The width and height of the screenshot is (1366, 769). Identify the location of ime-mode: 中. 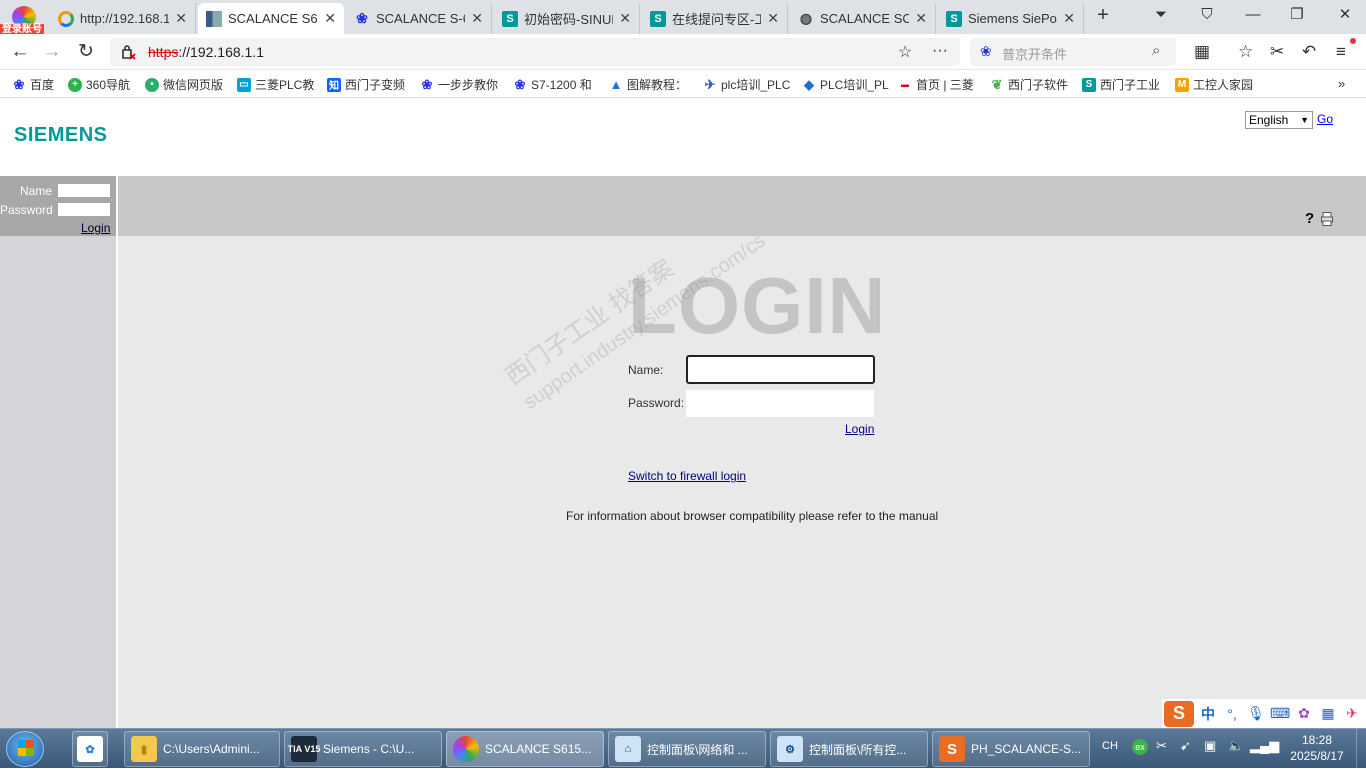
(1208, 714).